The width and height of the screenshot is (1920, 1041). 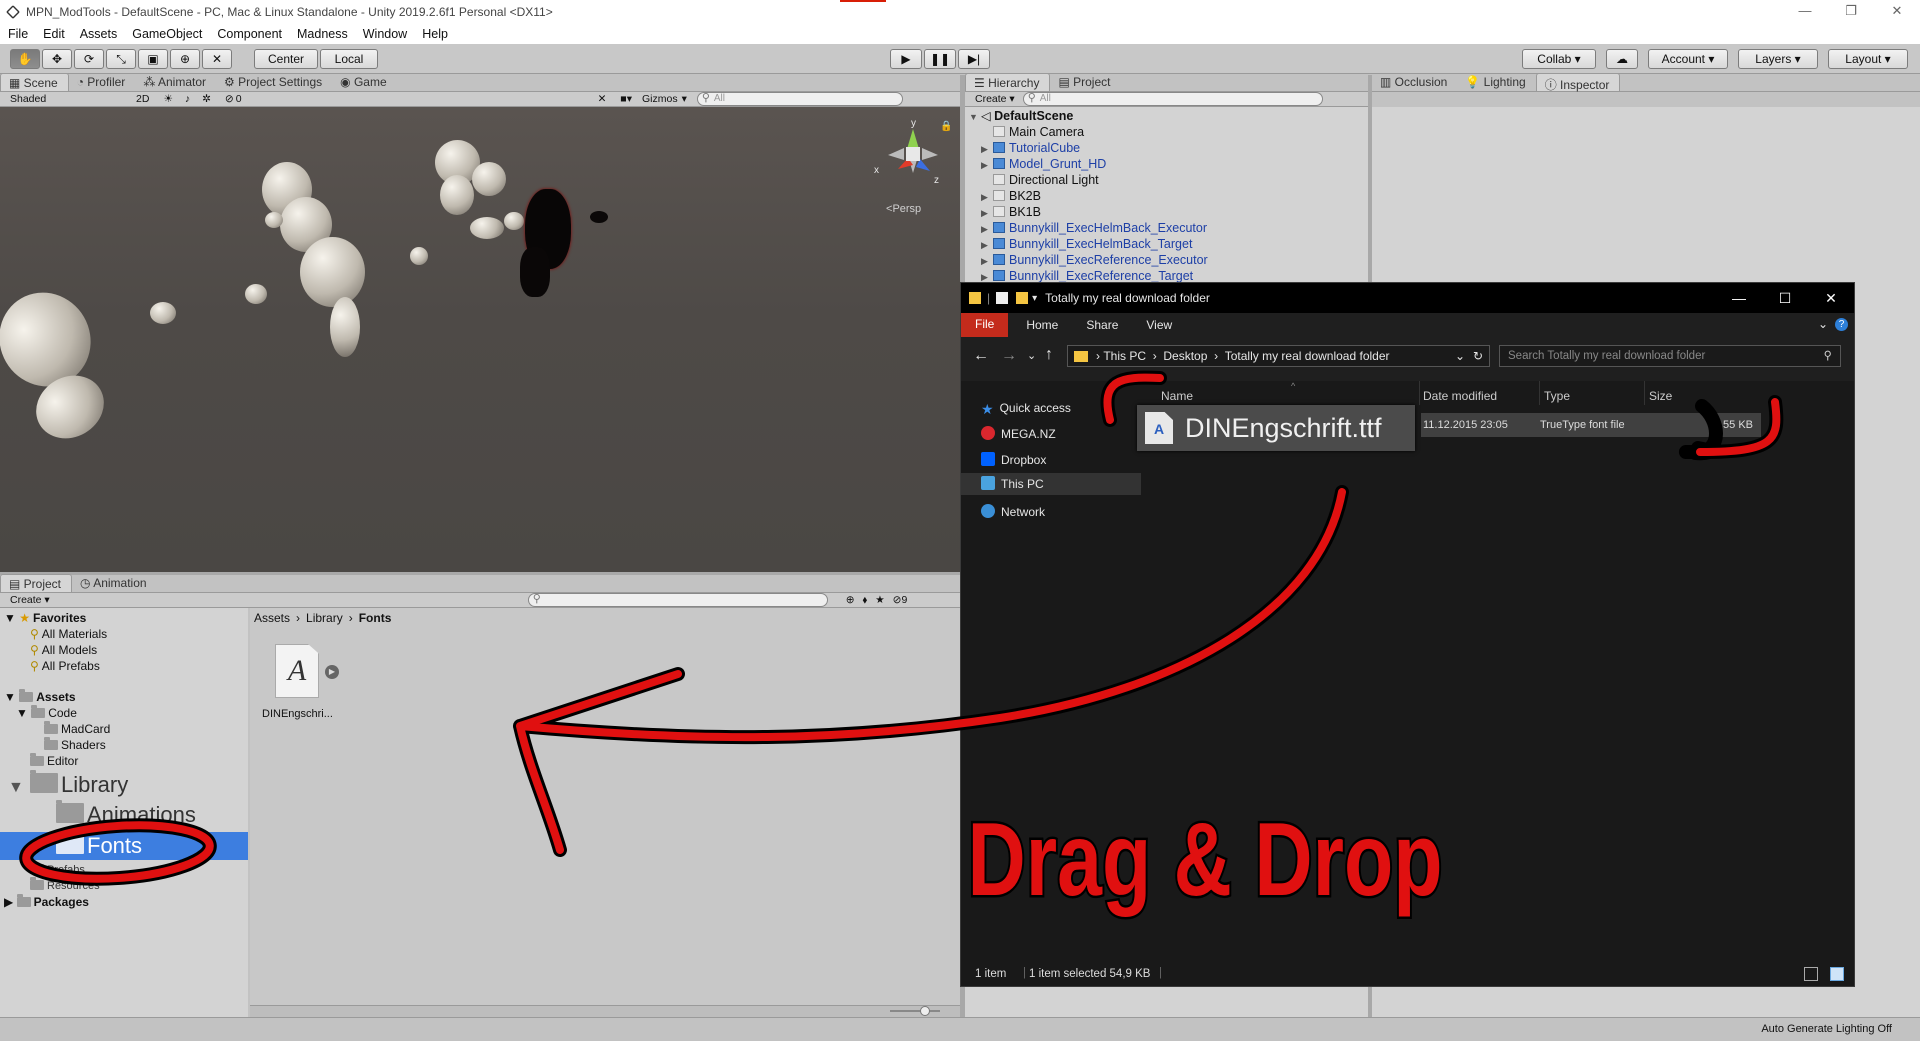 I want to click on quick-access-dropdown-icon: ▾, so click(x=1034, y=298).